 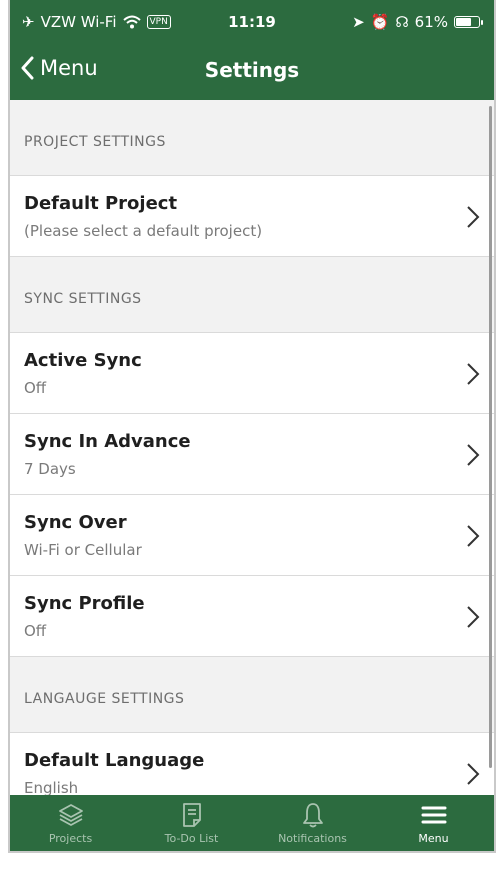 What do you see at coordinates (380, 22) in the screenshot?
I see `alarm-icon: ⏰` at bounding box center [380, 22].